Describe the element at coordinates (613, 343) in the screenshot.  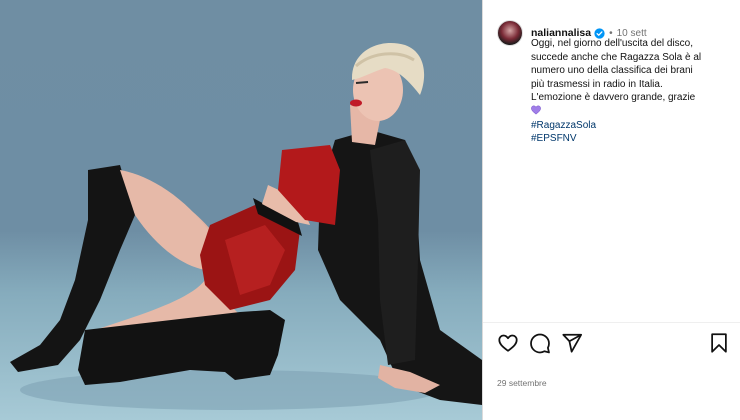
I see `action-bar` at that location.